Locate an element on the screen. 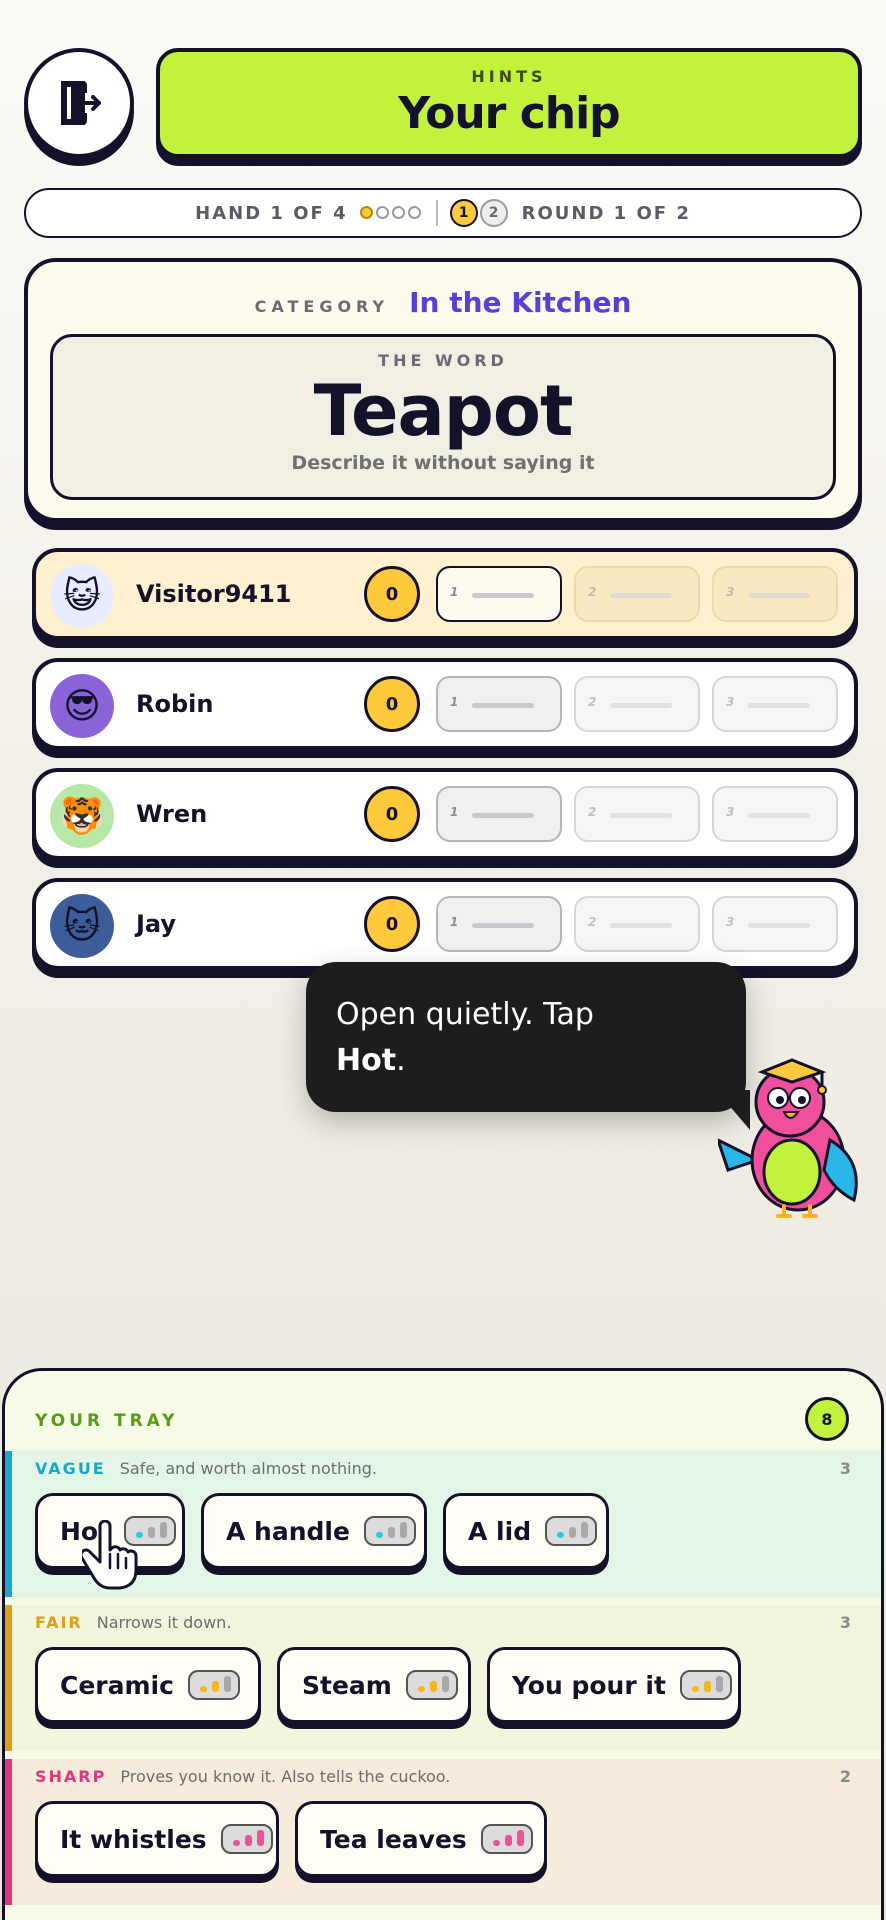 The image size is (886, 1920). category-label: CATEGORY is located at coordinates (322, 306).